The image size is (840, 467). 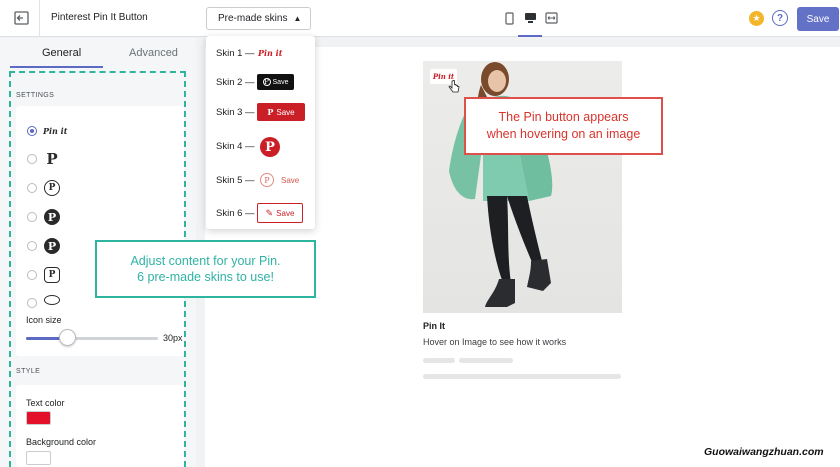 I want to click on skin-menu-item-4: Skin 4 —, so click(x=235, y=146).